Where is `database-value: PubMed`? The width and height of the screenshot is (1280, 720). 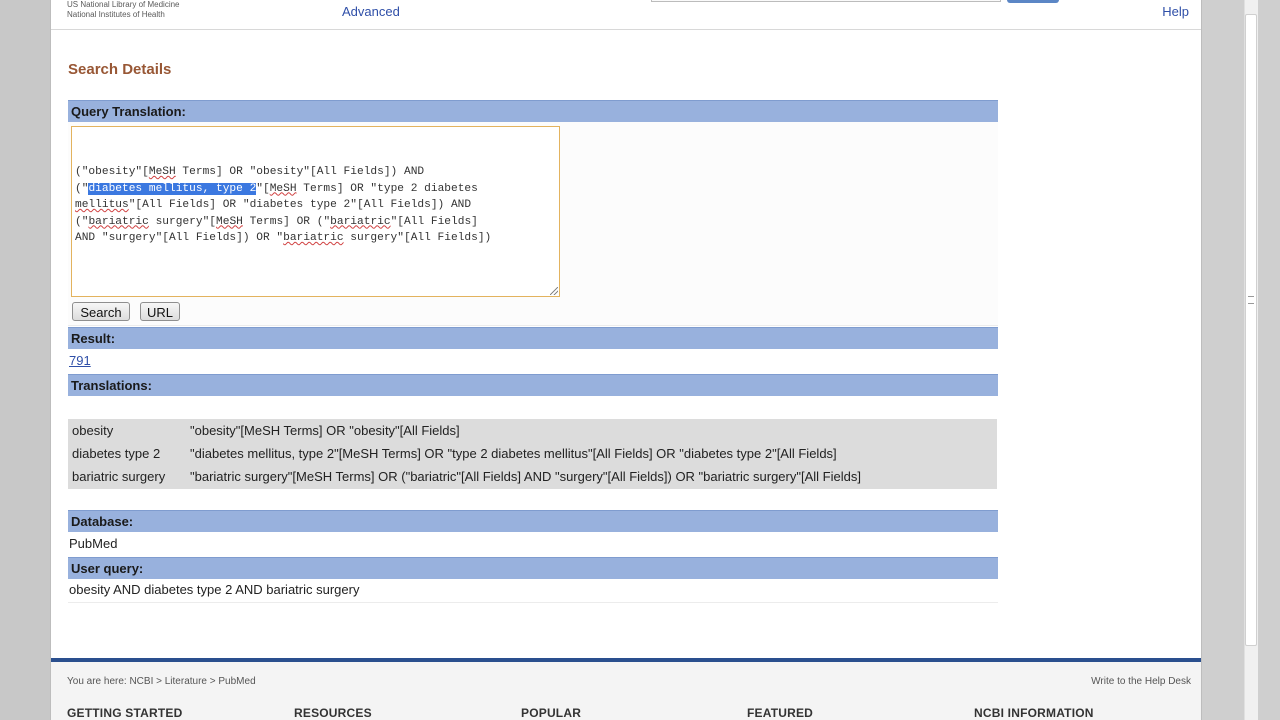
database-value: PubMed is located at coordinates (93, 543).